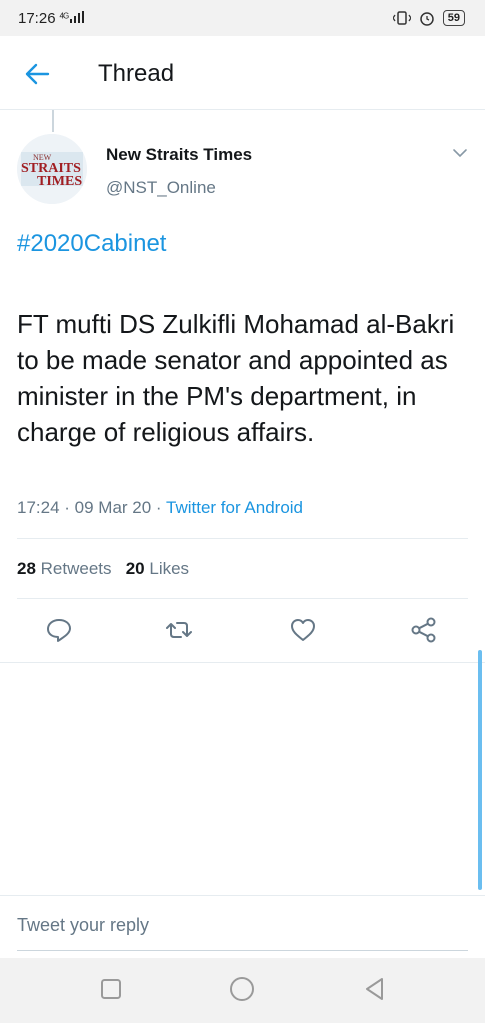  What do you see at coordinates (91, 507) in the screenshot?
I see `tweet-timestamp: 17:24 · 09 Mar 20 ·` at bounding box center [91, 507].